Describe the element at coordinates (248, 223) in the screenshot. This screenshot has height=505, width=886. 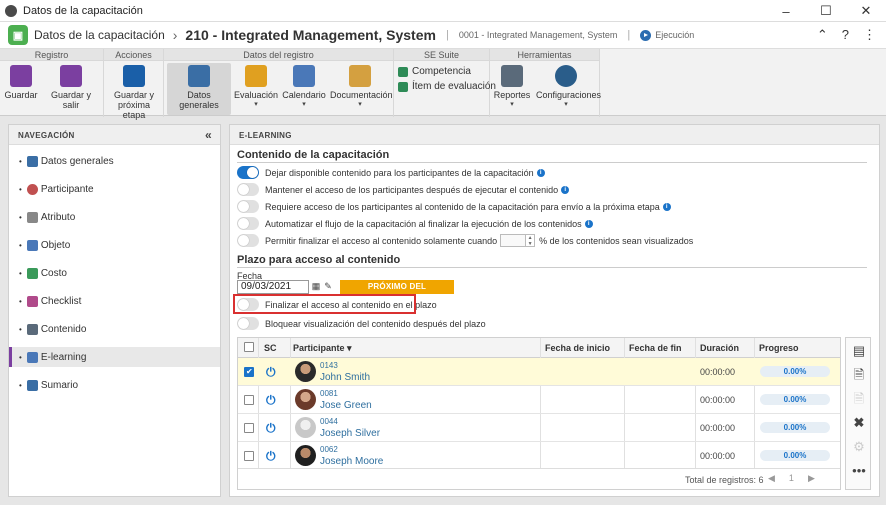
I see `automate-flow-toggle` at that location.